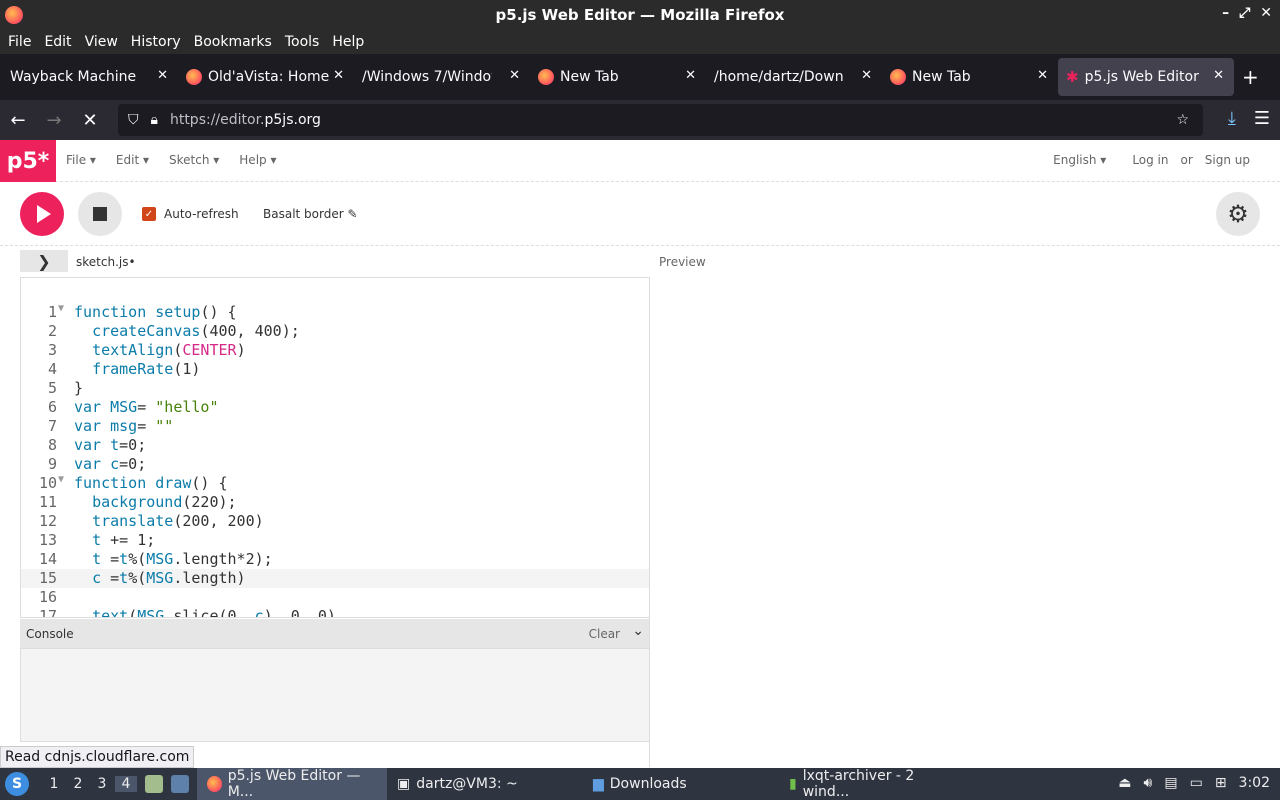 This screenshot has height=800, width=1280. Describe the element at coordinates (81, 160) in the screenshot. I see `p5-menu-file: File ▾` at that location.